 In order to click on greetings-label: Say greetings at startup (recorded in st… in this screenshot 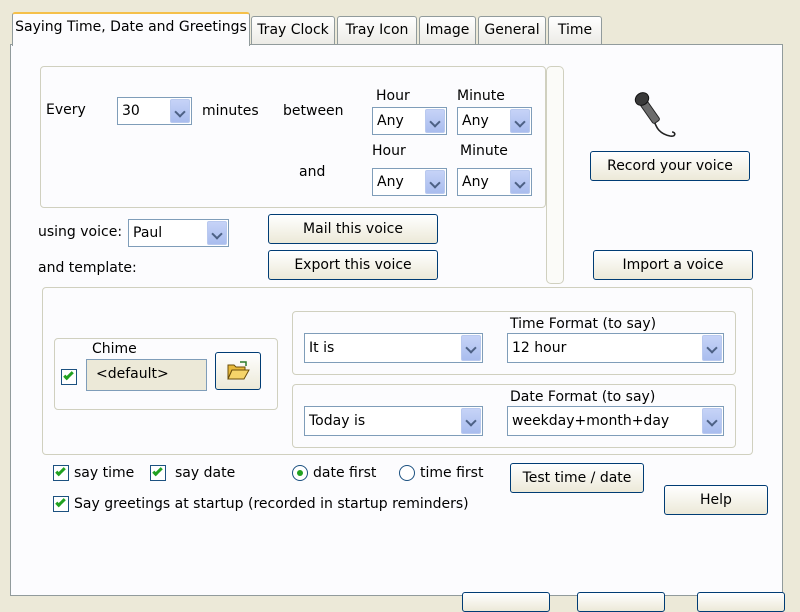, I will do `click(271, 504)`.